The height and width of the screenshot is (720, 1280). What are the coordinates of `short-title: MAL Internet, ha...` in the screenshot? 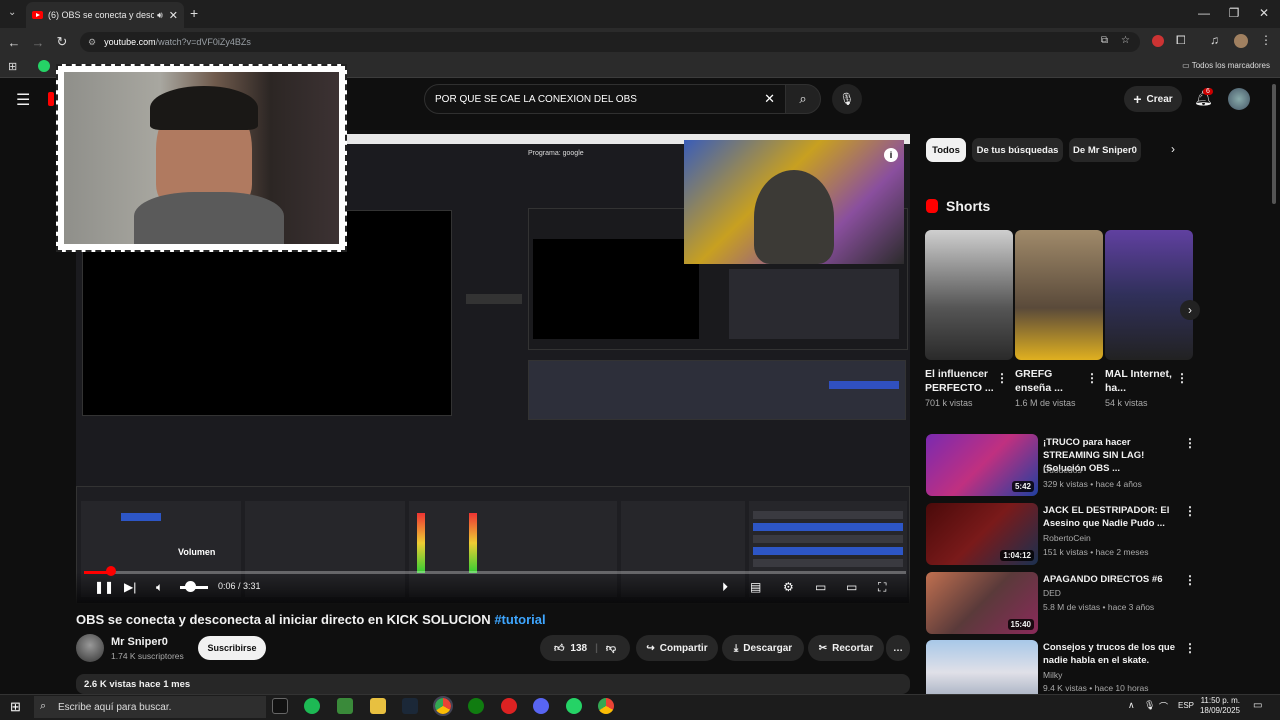 It's located at (1143, 381).